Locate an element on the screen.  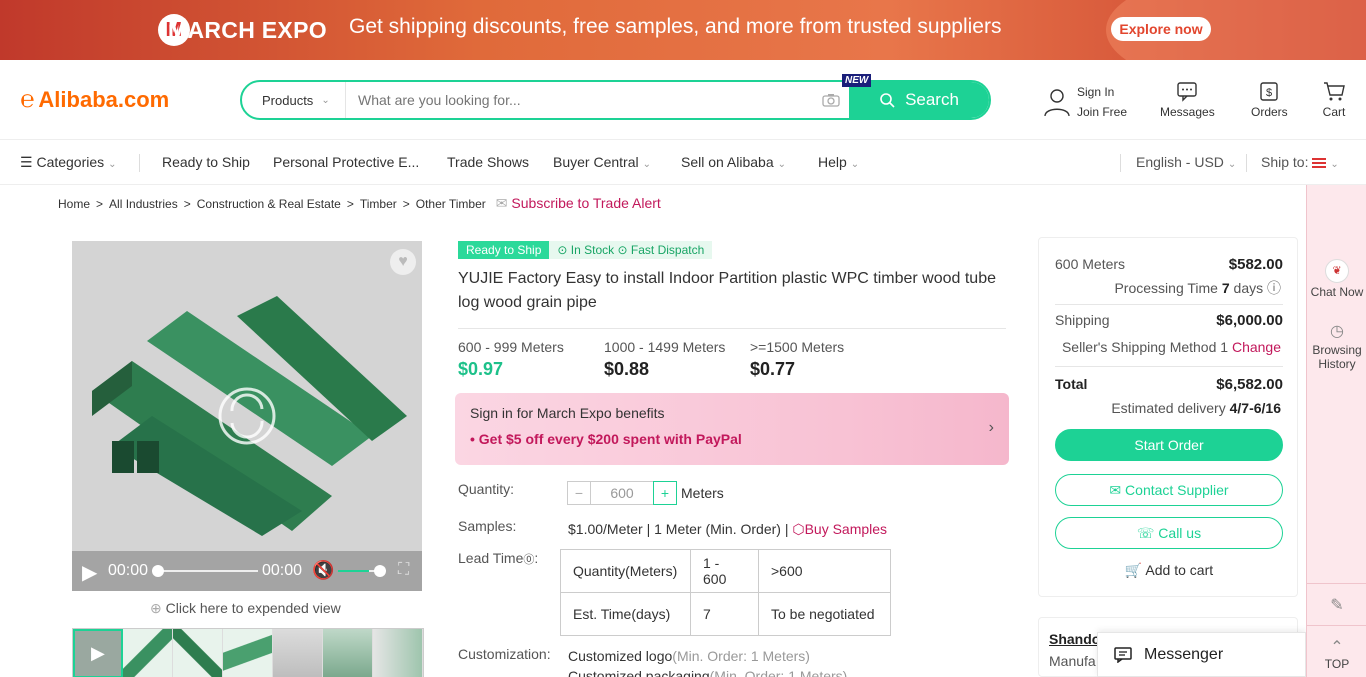
breadcrumb-all-industries: All Industries is located at coordinates (143, 204).